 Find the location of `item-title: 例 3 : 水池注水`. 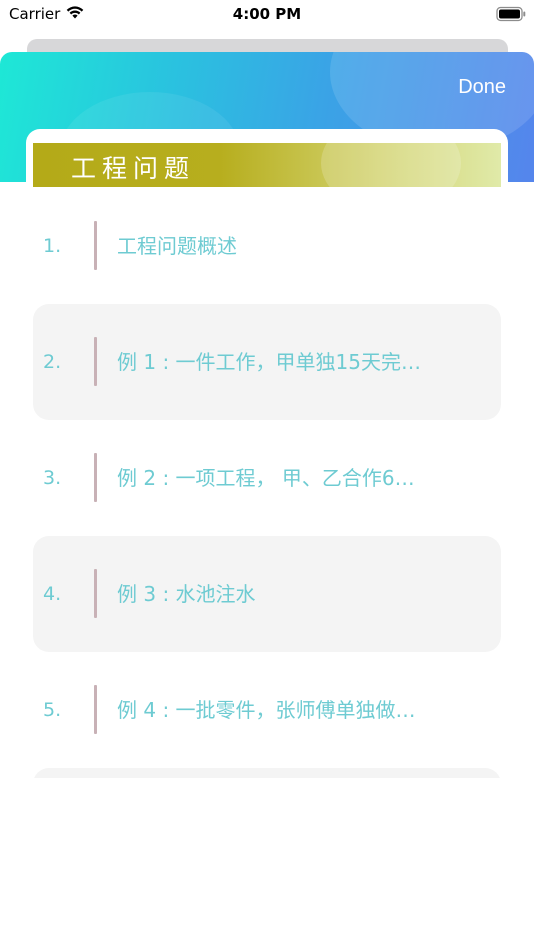

item-title: 例 3 : 水池注水 is located at coordinates (186, 594).